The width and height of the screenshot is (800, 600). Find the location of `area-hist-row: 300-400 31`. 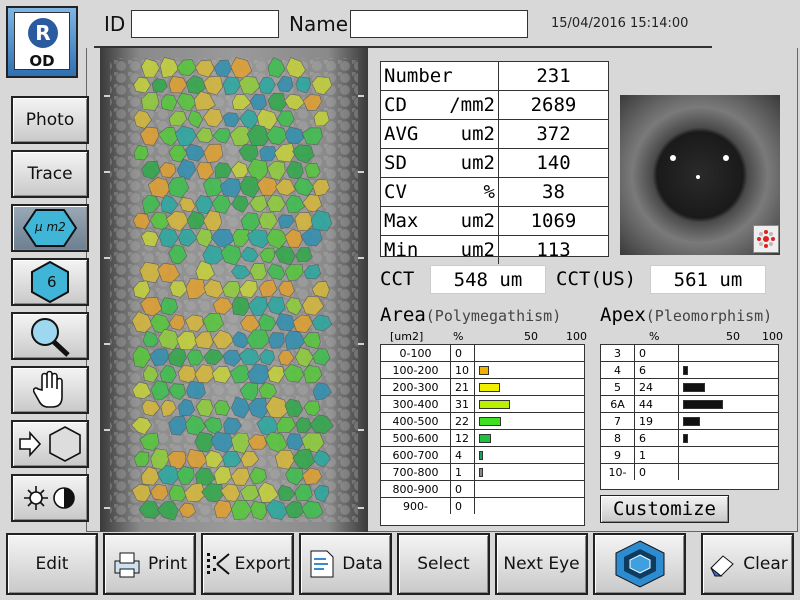

area-hist-row: 300-400 31 is located at coordinates (482, 404).